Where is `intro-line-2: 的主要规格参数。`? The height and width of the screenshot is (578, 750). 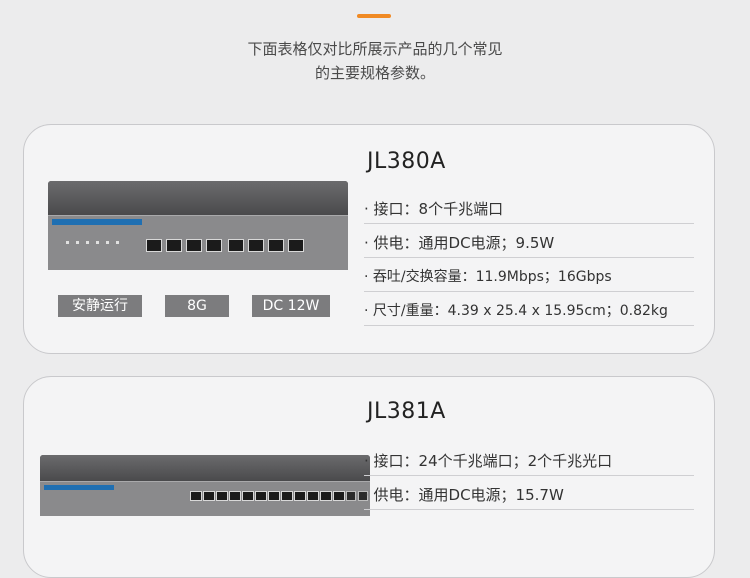
intro-line-2: 的主要规格参数。 is located at coordinates (374, 73).